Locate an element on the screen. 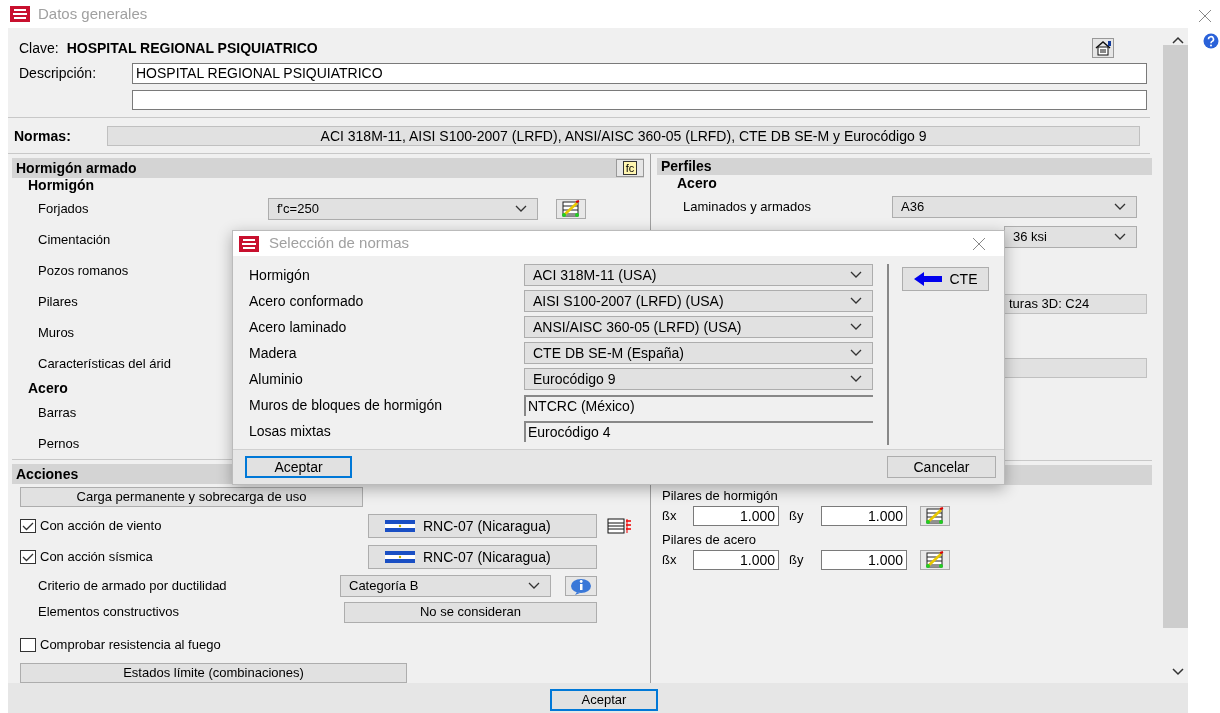  dropdown: ACI 318M-11 (USA) is located at coordinates (698, 275).